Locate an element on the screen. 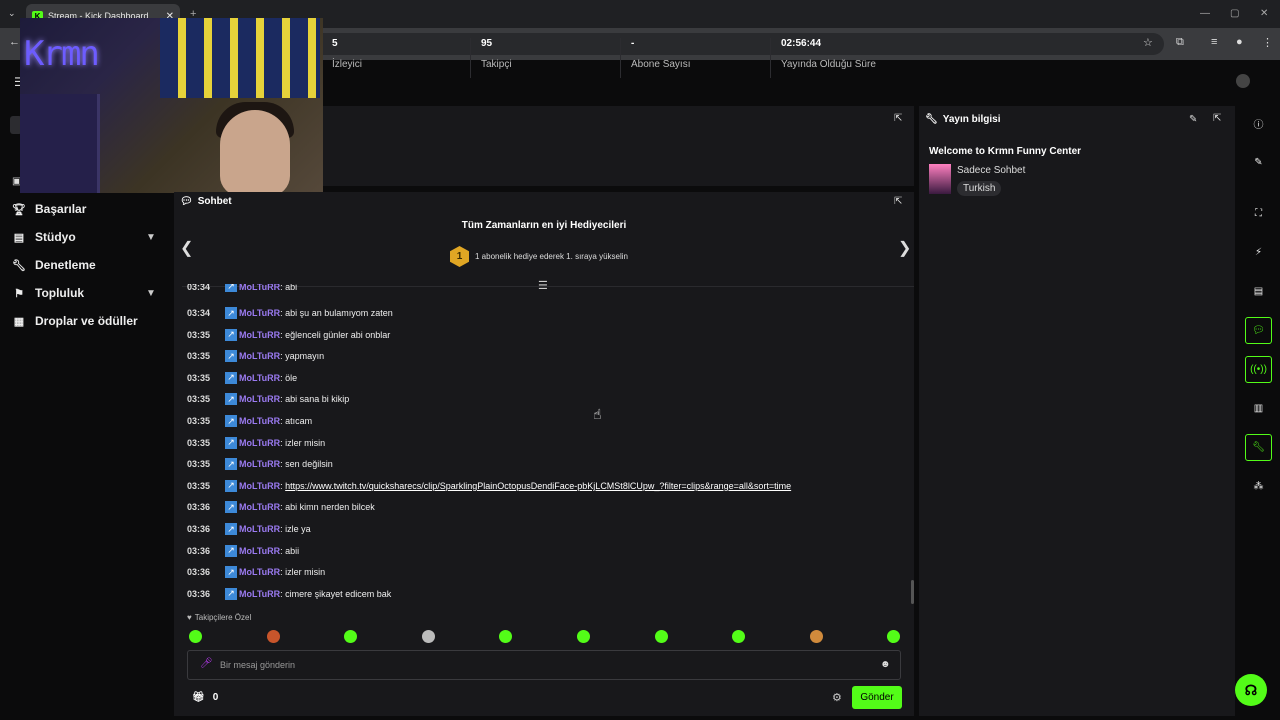  chat-toggle-icon: 💬︎ is located at coordinates (1258, 330).